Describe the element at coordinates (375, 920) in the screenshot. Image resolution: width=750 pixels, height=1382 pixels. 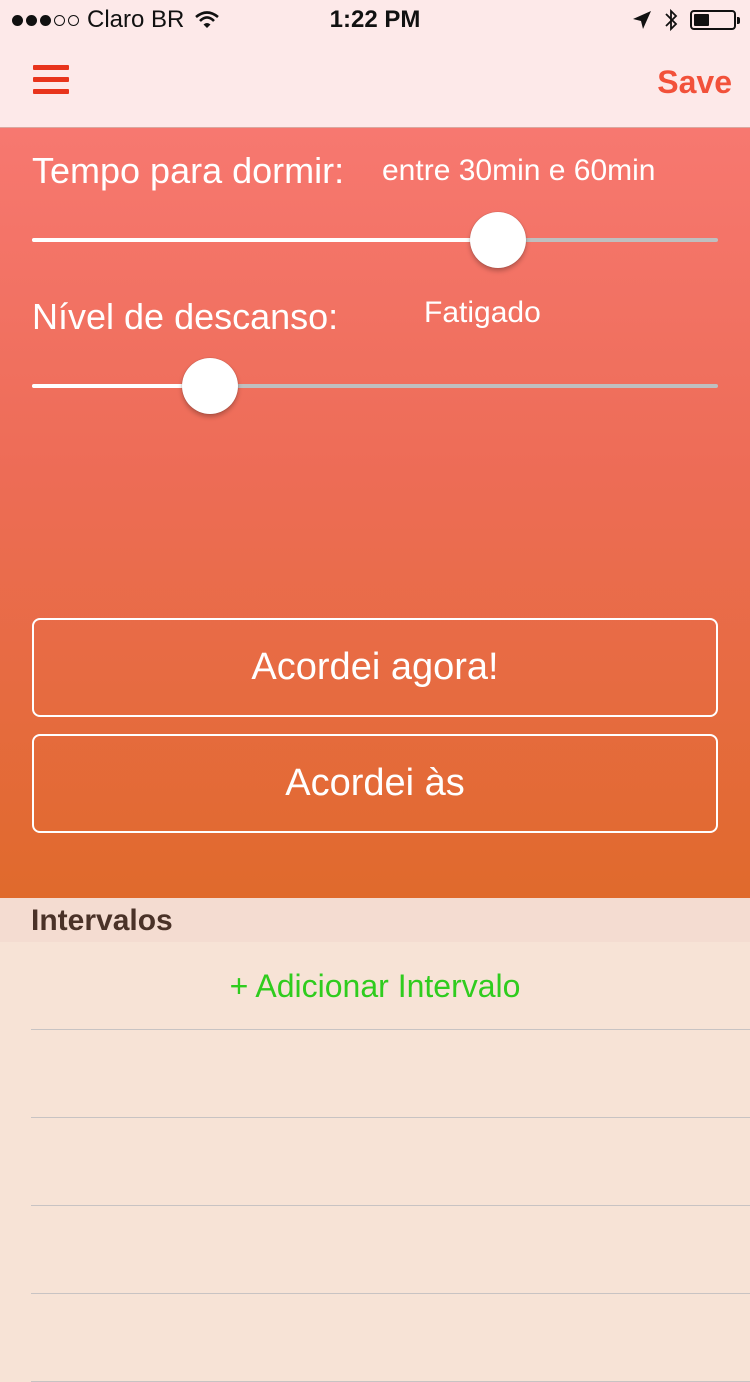
I see `intervals-section-header: Intervalos` at that location.